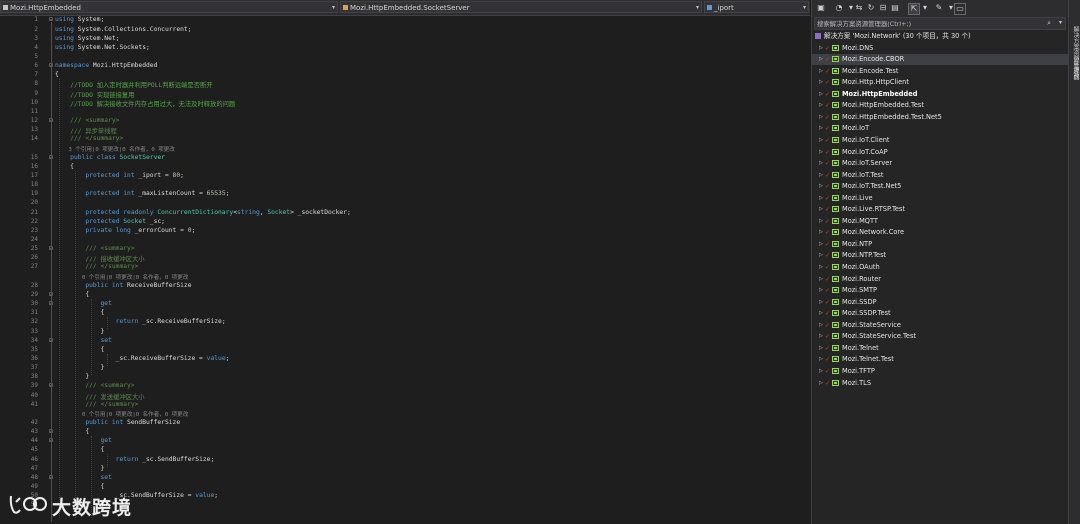 This screenshot has width=1080, height=524. What do you see at coordinates (940, 186) in the screenshot?
I see `project-node: ▷ ✓ Mozi.IoT.Test.Net5` at bounding box center [940, 186].